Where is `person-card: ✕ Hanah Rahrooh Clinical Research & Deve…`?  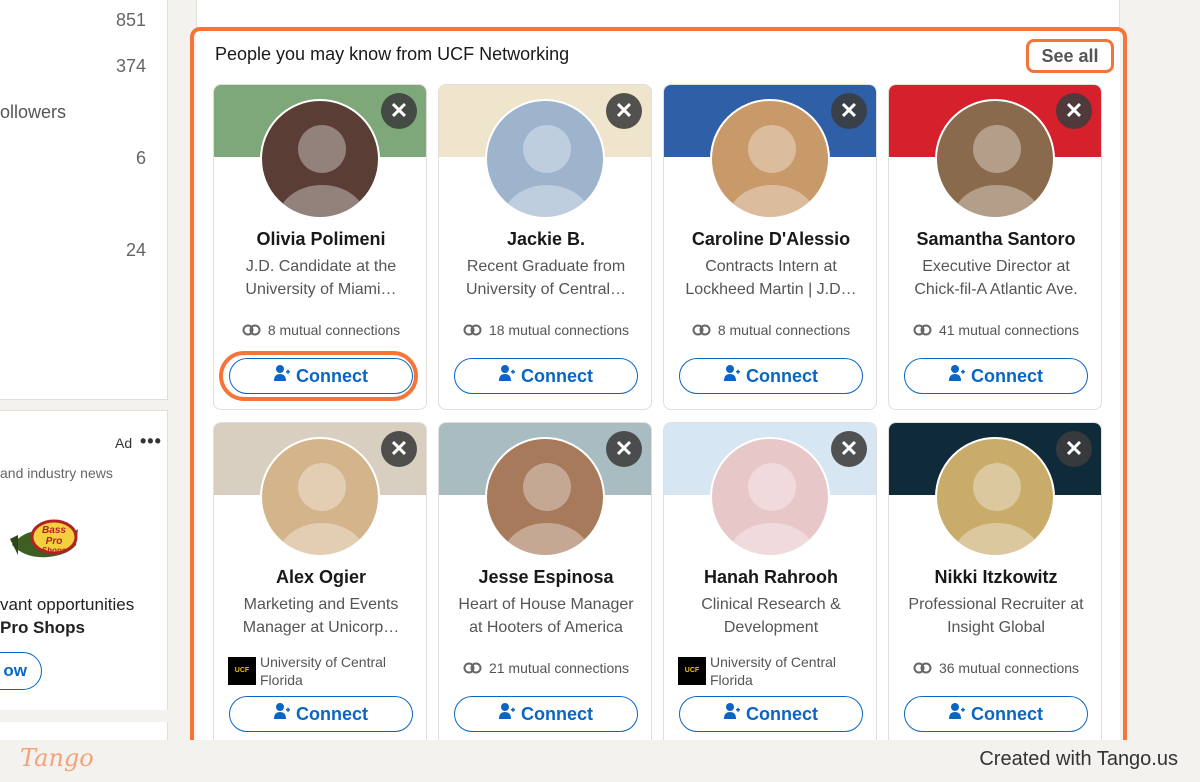 person-card: ✕ Hanah Rahrooh Clinical Research & Deve… is located at coordinates (770, 585).